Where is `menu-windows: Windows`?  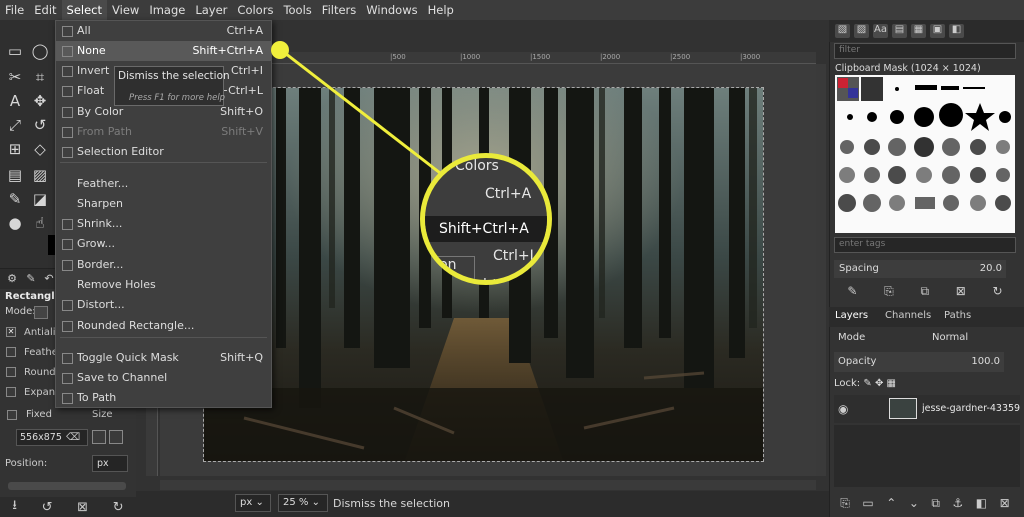
menu-windows: Windows is located at coordinates (391, 10).